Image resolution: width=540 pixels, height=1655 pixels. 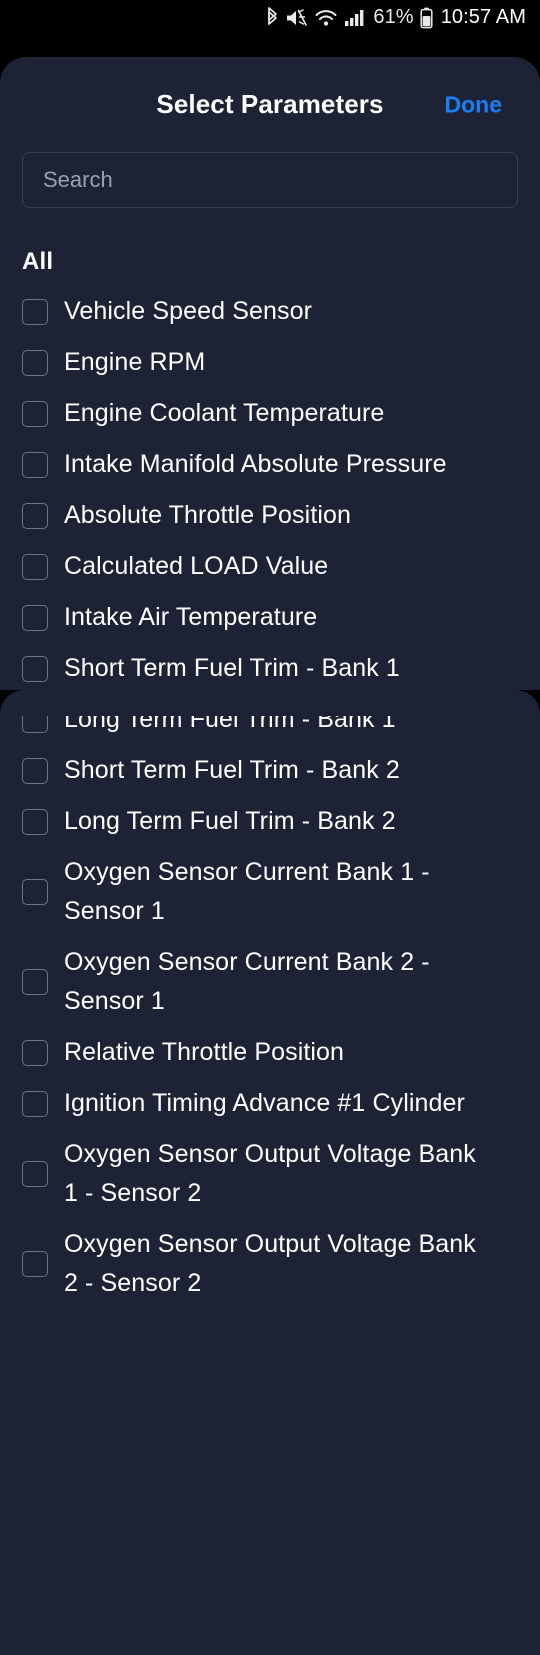 I want to click on list-item: Absolute Throttle Position, so click(x=270, y=515).